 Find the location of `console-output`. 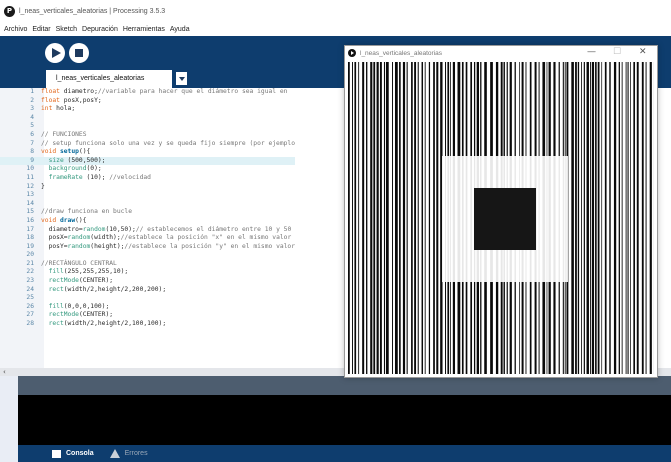

console-output is located at coordinates (344, 420).